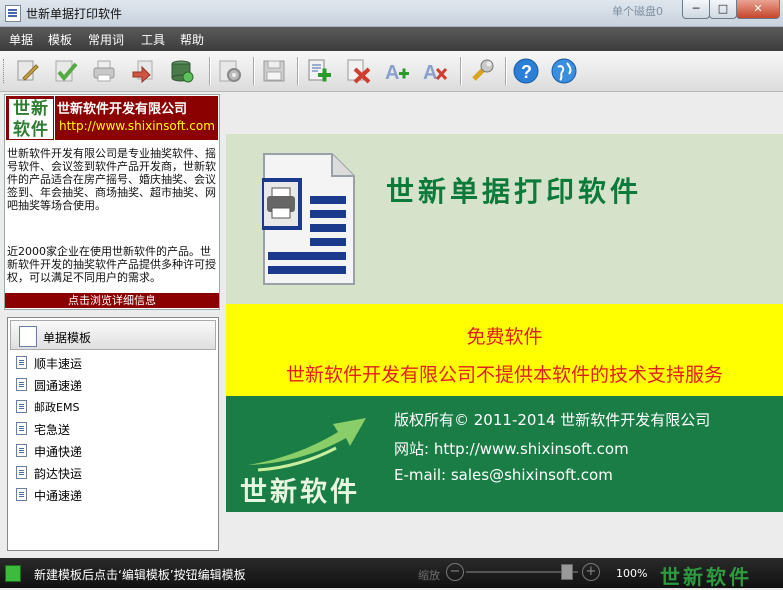  I want to click on delete-icon, so click(358, 71).